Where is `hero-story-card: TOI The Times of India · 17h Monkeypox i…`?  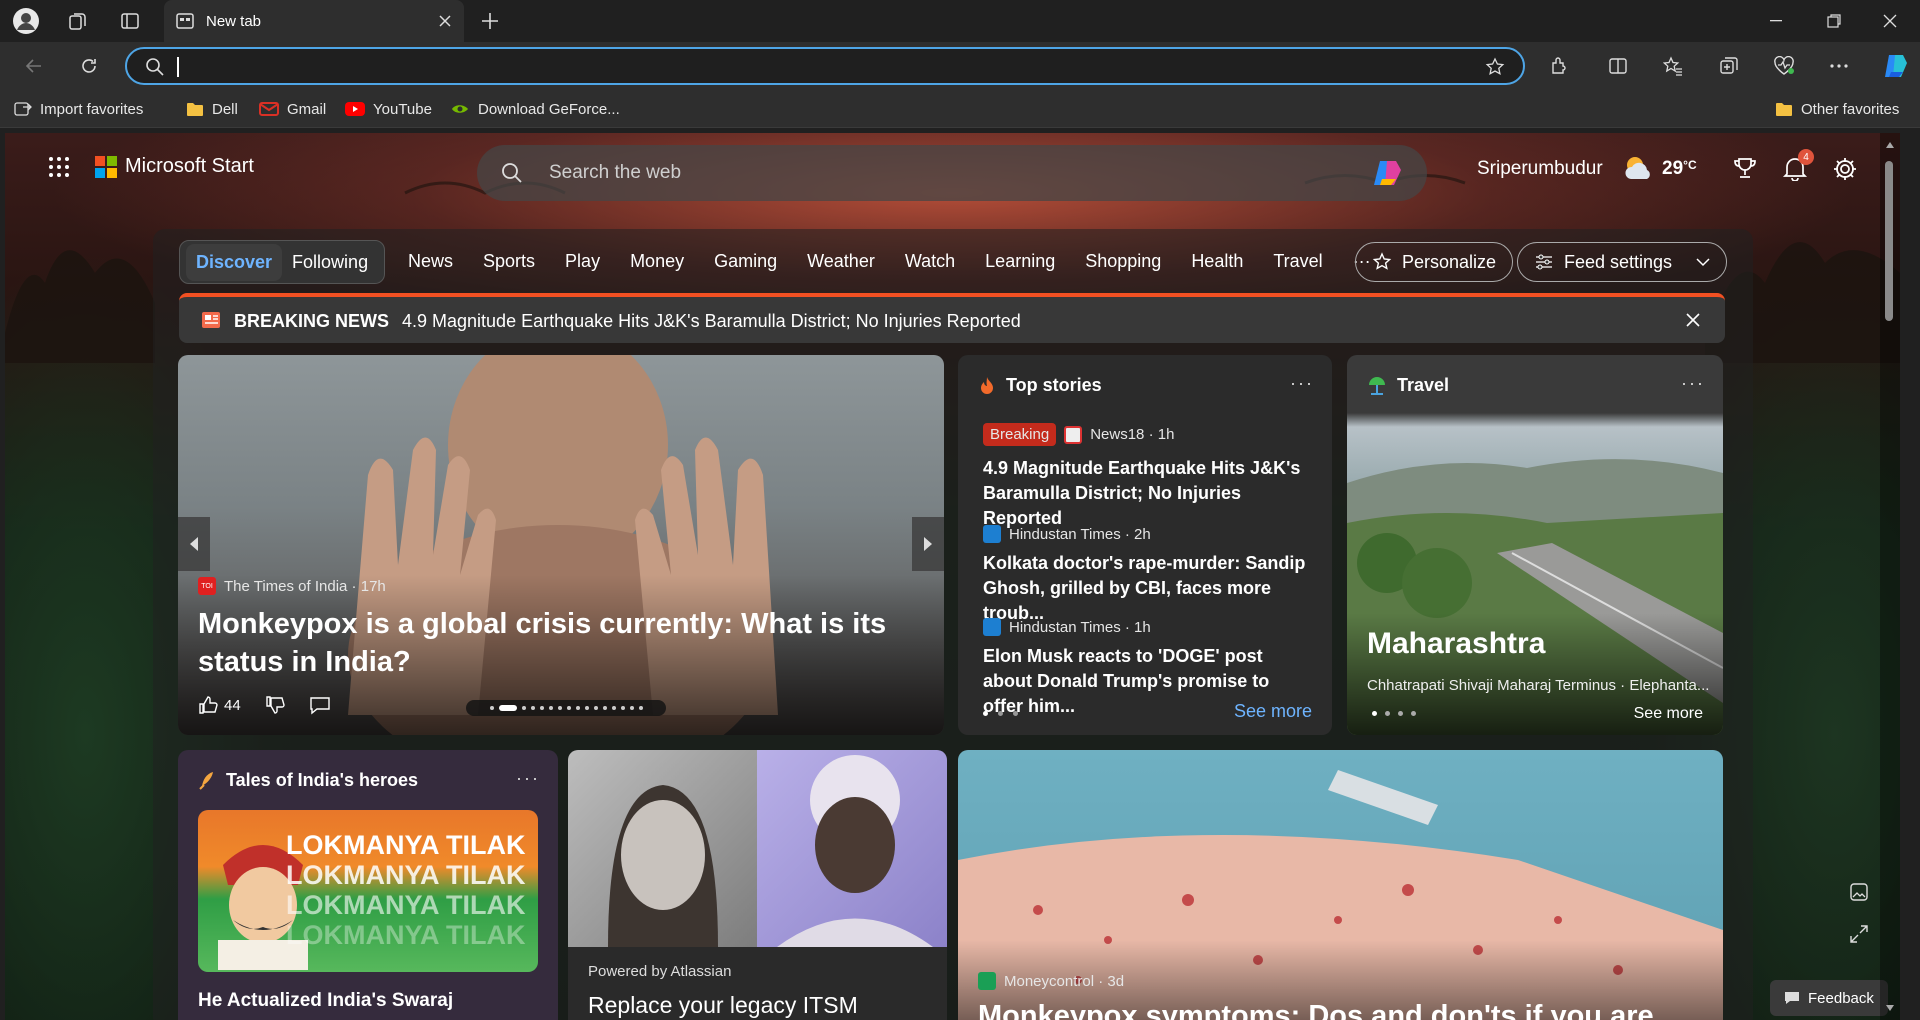 hero-story-card: TOI The Times of India · 17h Monkeypox i… is located at coordinates (561, 545).